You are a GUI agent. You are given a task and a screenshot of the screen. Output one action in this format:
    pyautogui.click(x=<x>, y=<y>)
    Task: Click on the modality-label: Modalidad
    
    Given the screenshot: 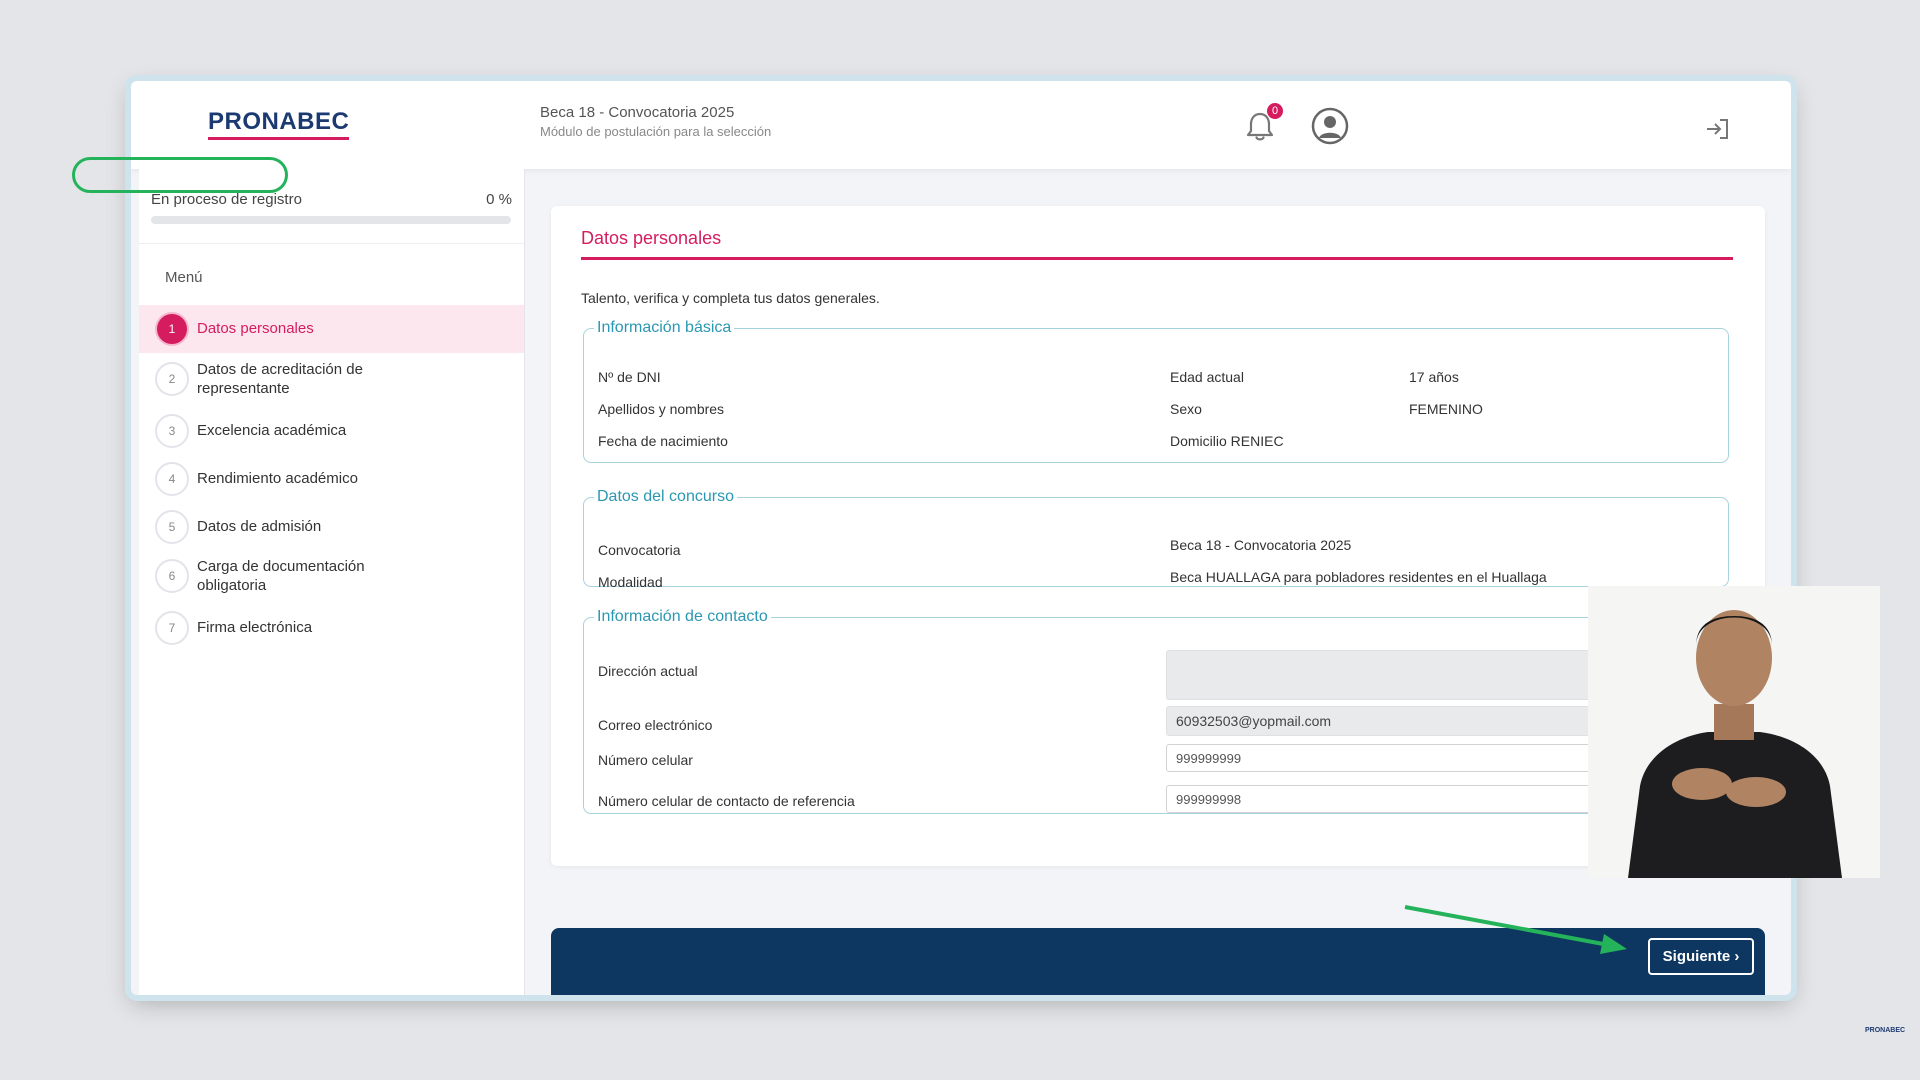 What is the action you would take?
    pyautogui.click(x=630, y=582)
    